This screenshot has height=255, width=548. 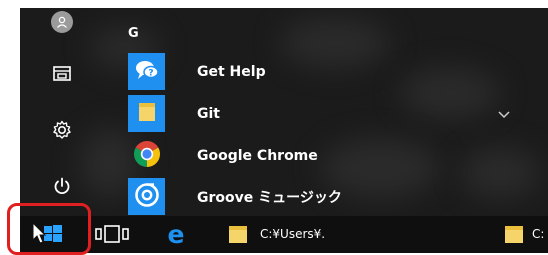 I want to click on chrome-icon, so click(x=147, y=156).